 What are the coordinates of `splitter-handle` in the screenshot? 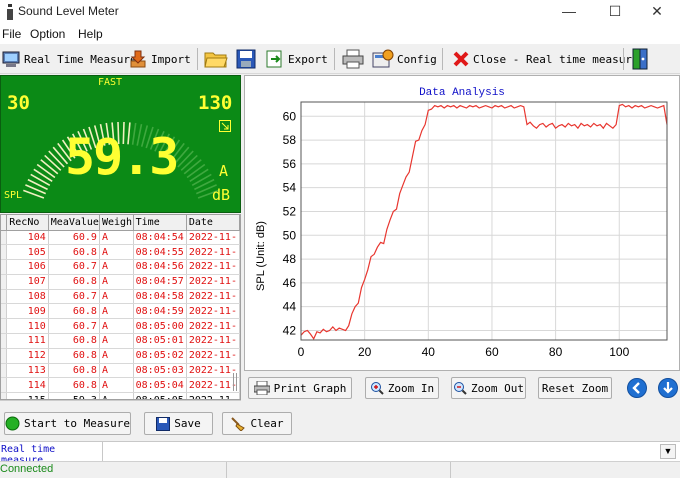 It's located at (235, 382).